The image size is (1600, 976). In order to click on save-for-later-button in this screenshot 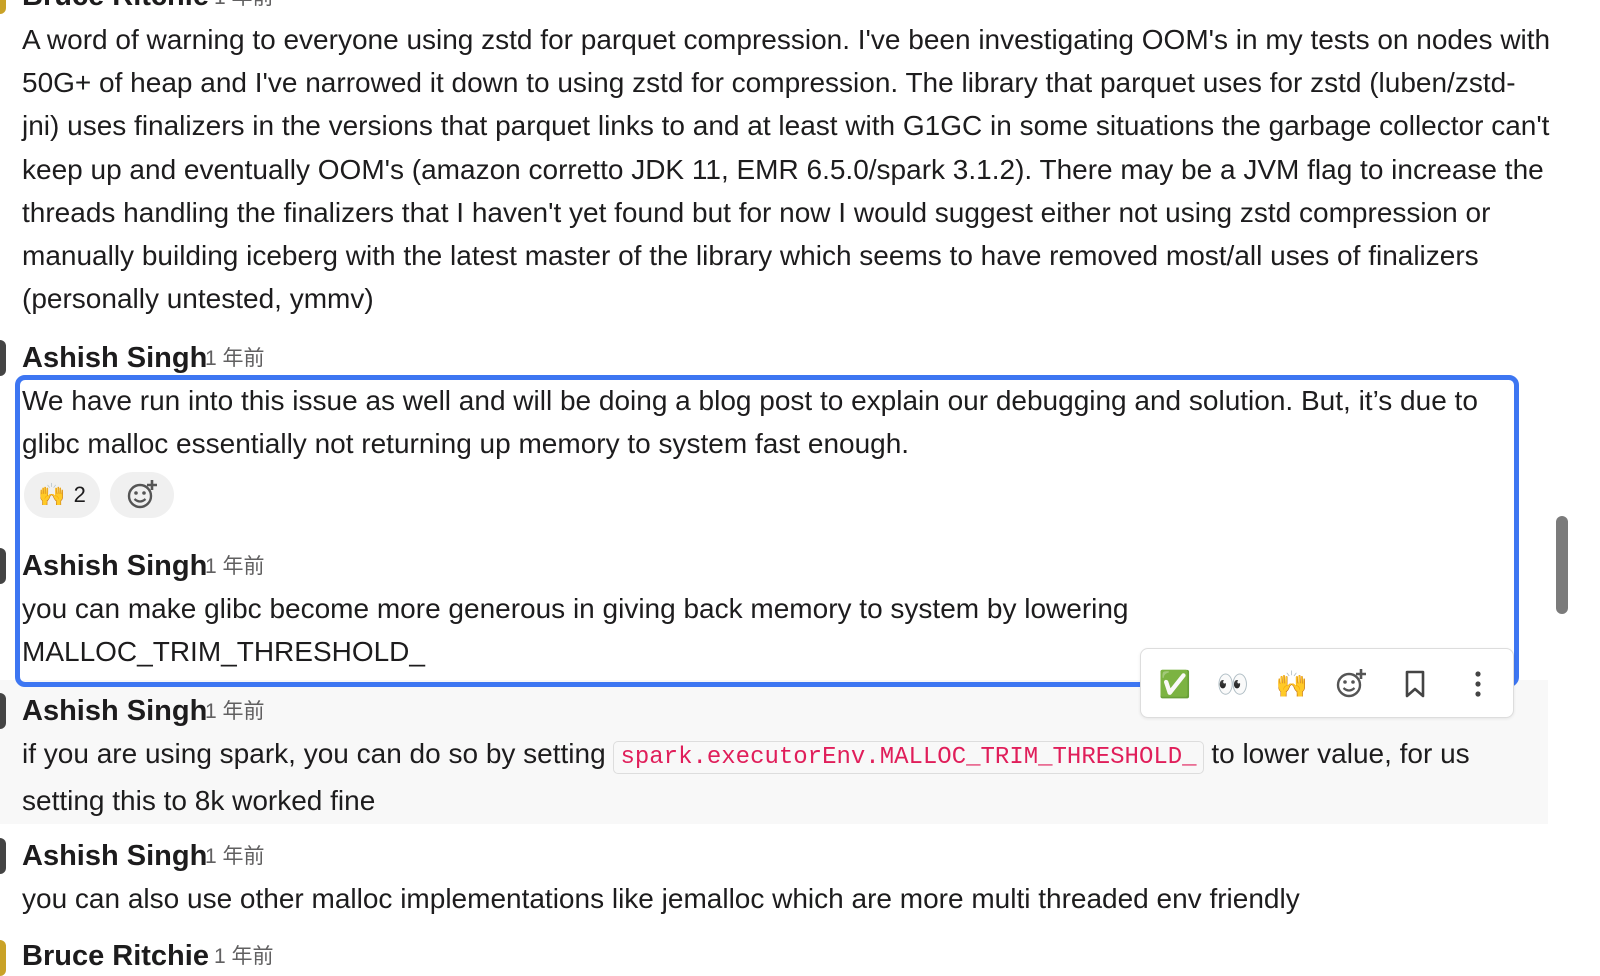, I will do `click(1415, 684)`.